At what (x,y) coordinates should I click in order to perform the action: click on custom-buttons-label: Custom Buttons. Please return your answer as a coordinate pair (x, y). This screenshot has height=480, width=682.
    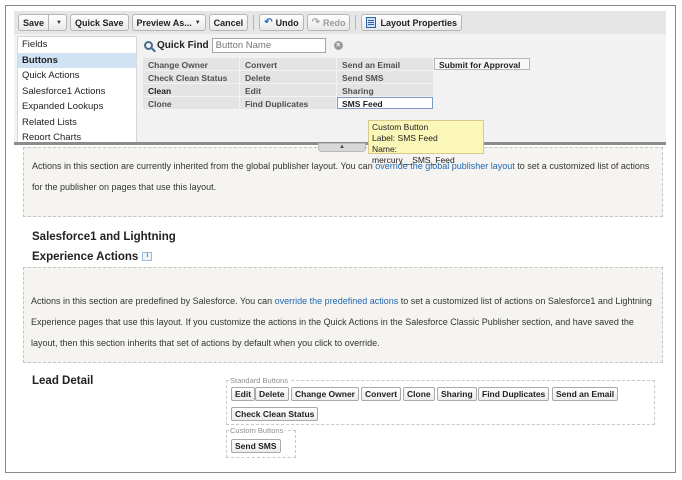
    Looking at the image, I should click on (257, 430).